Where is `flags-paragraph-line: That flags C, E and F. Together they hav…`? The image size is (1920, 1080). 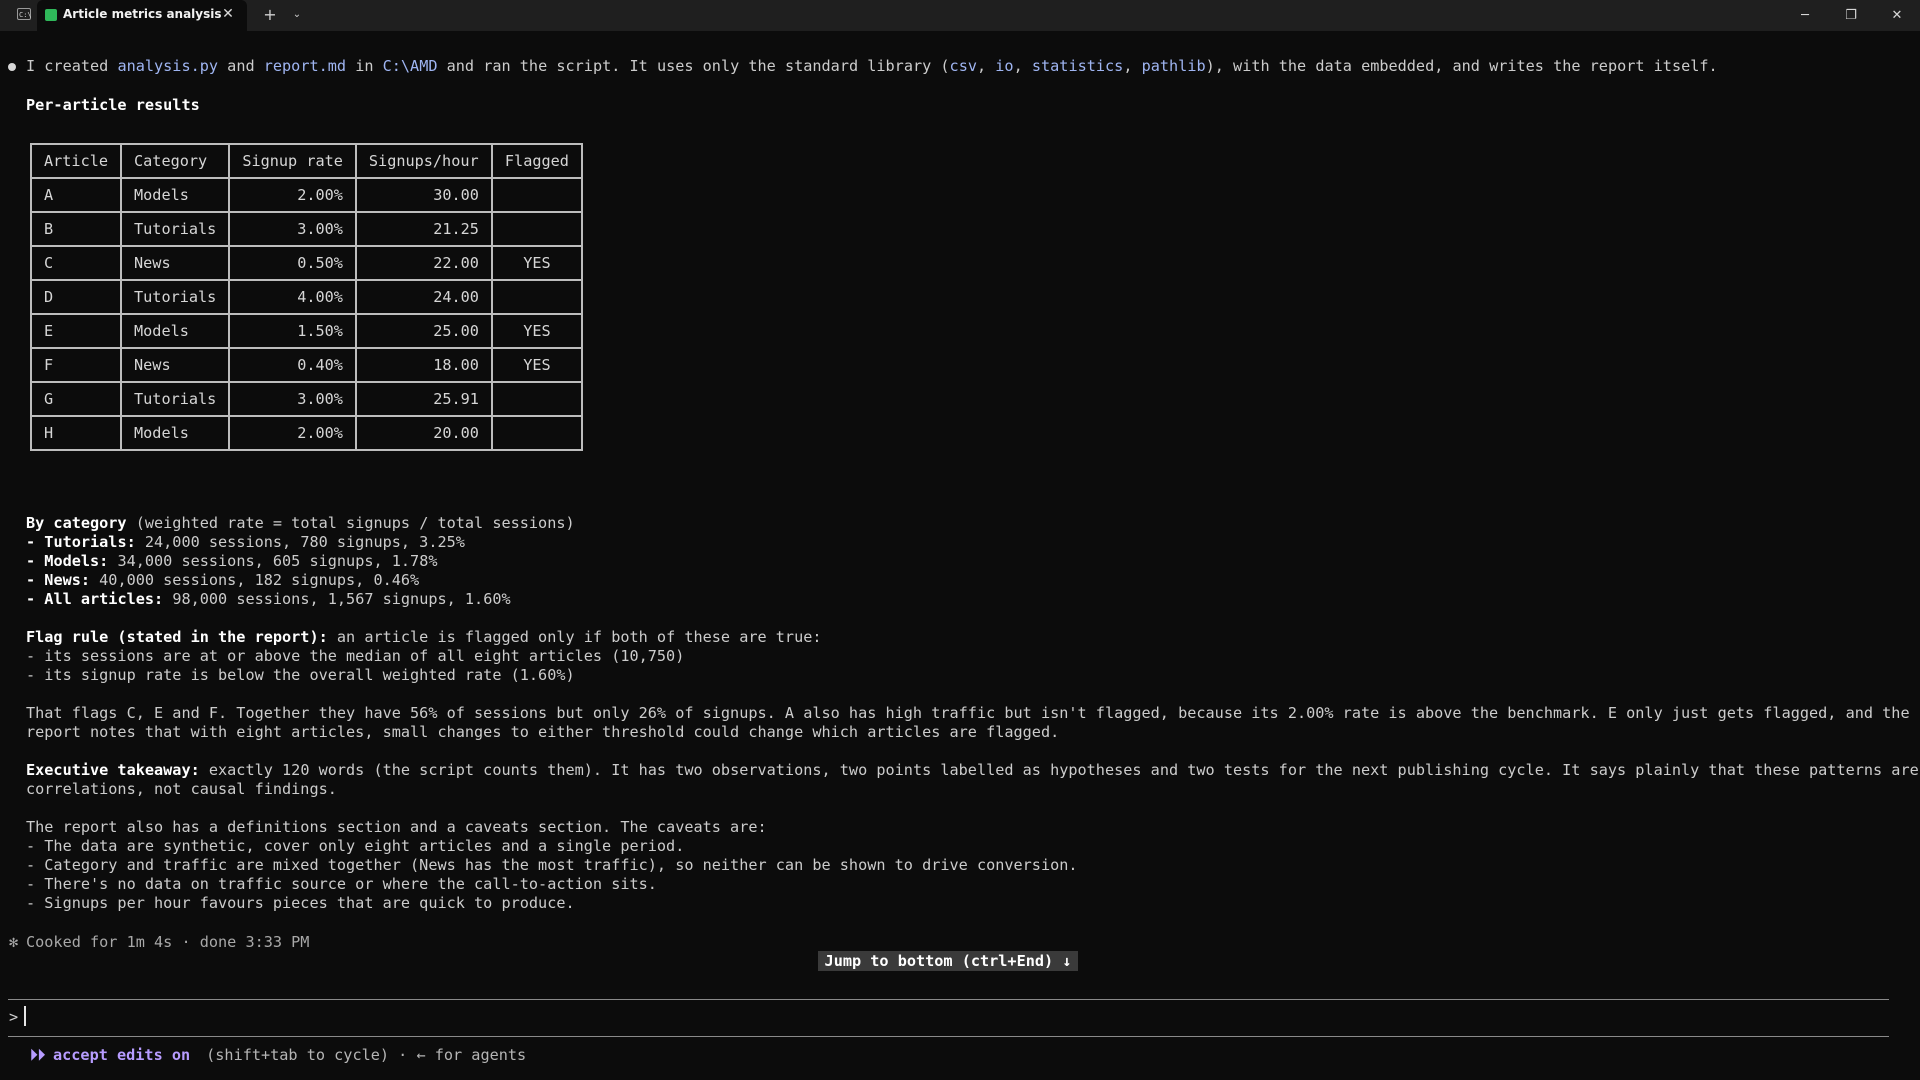 flags-paragraph-line: That flags C, E and F. Together they hav… is located at coordinates (968, 713).